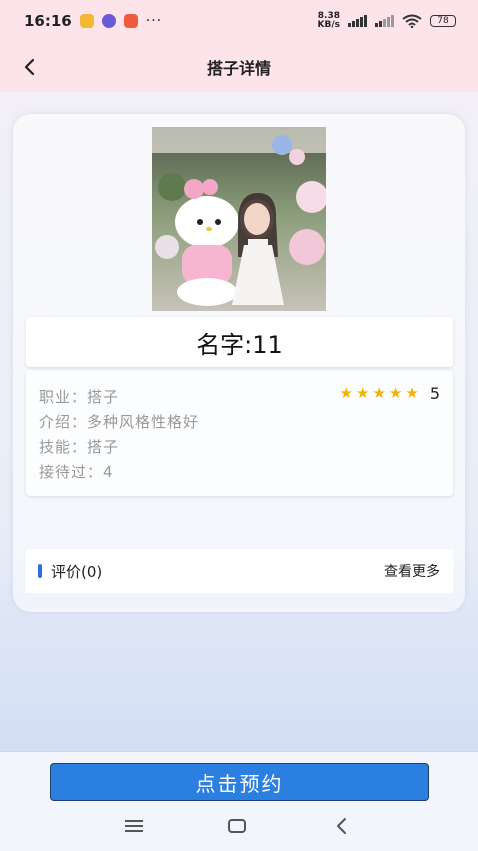 This screenshot has width=478, height=851. Describe the element at coordinates (239, 433) in the screenshot. I see `info-panel: 职业：搭子 介绍：多种风格性格好 技能：搭子 接待过：4 ★ ★ ★ ★ ★ 5` at that location.